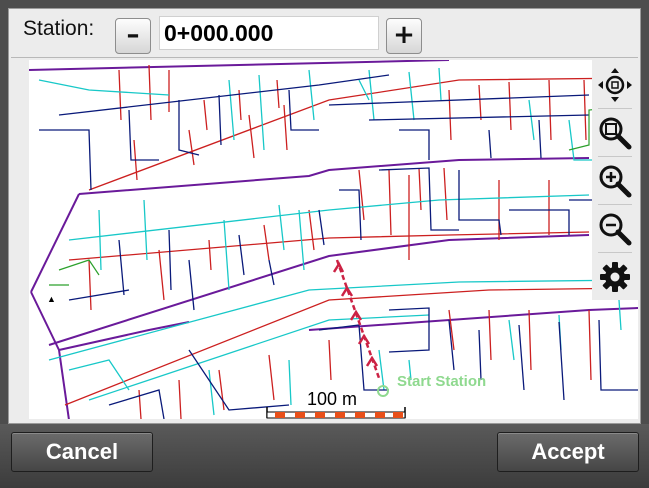 Image resolution: width=649 pixels, height=488 pixels. Describe the element at coordinates (404, 36) in the screenshot. I see `increment-station-button: +` at that location.